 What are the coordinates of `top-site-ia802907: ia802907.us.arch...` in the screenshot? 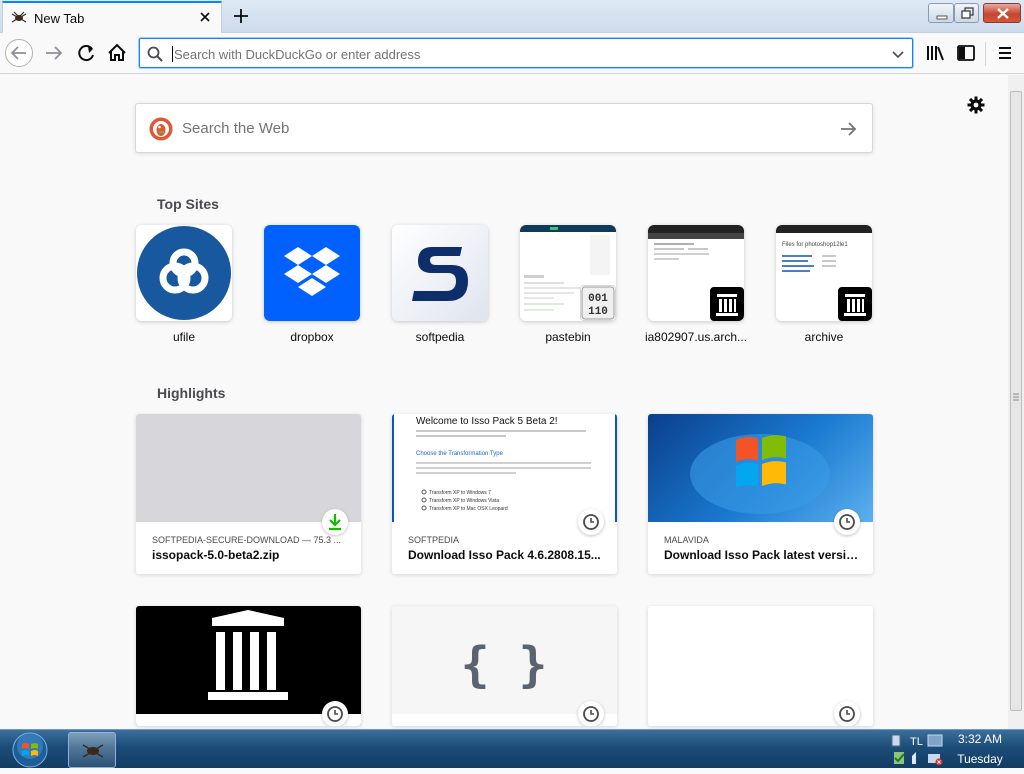 It's located at (696, 285).